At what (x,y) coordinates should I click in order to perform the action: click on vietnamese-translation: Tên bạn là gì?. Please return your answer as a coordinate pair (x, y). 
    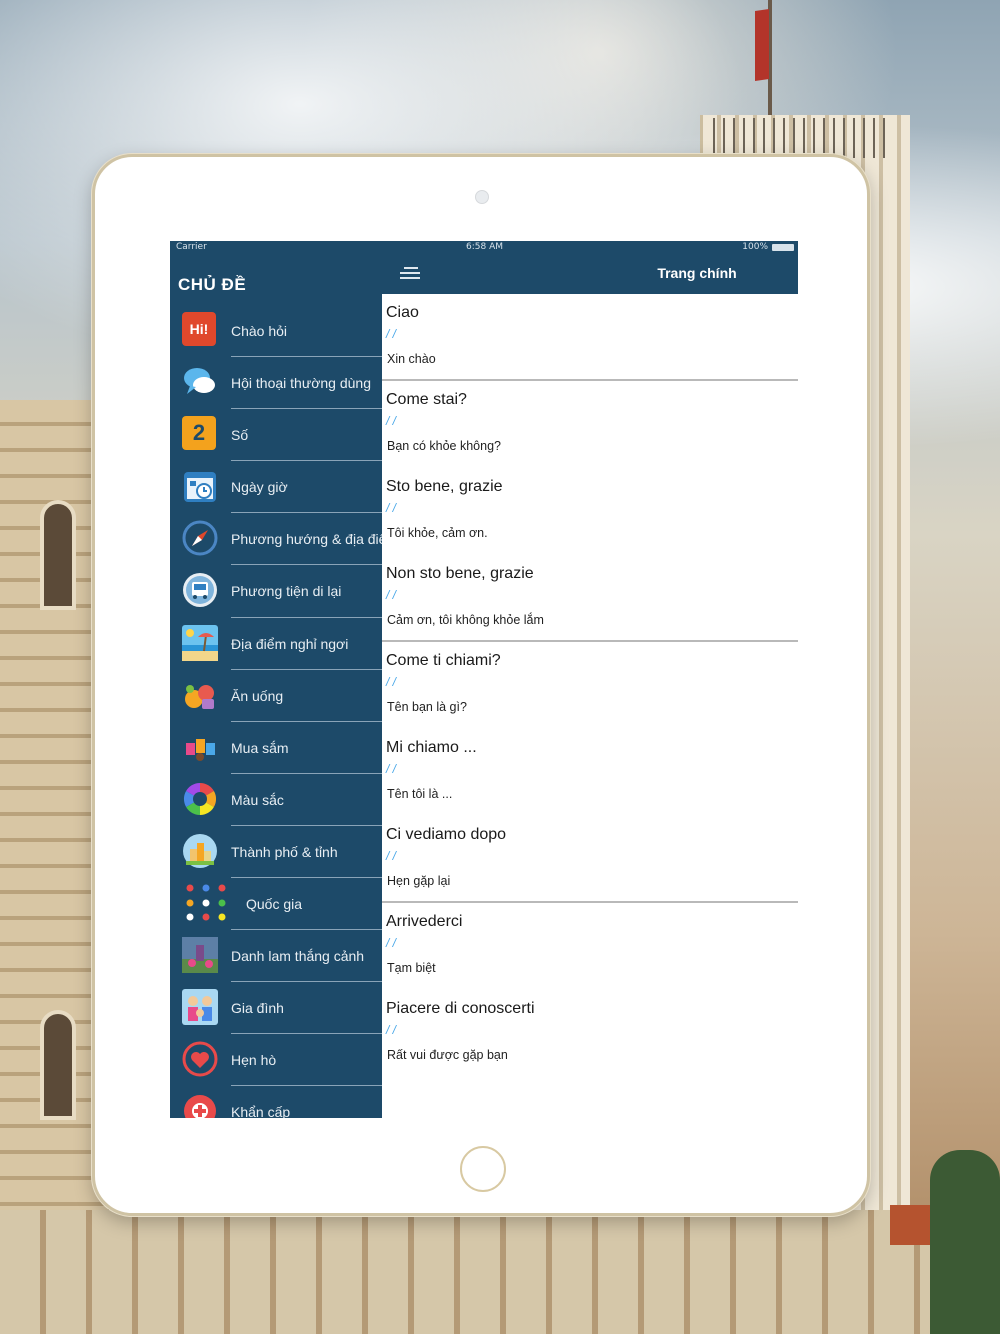
    Looking at the image, I should click on (427, 707).